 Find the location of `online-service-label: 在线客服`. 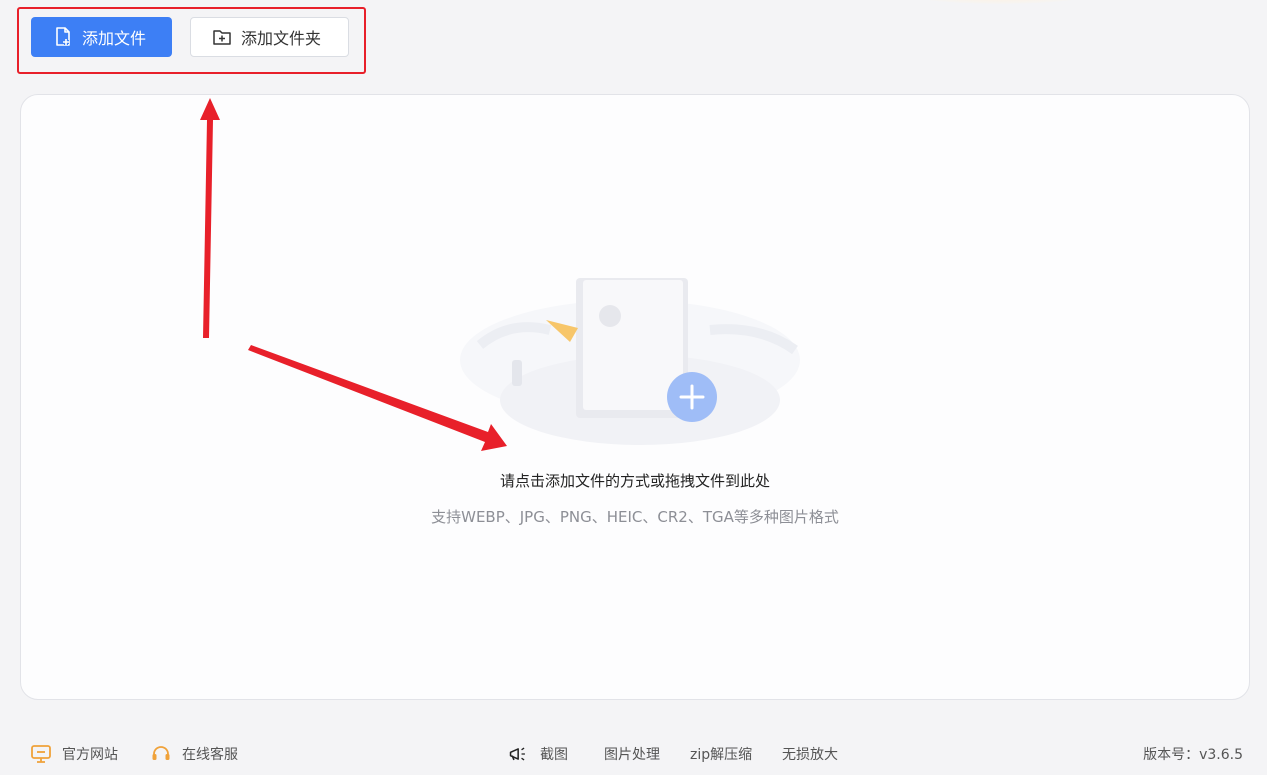

online-service-label: 在线客服 is located at coordinates (210, 755).